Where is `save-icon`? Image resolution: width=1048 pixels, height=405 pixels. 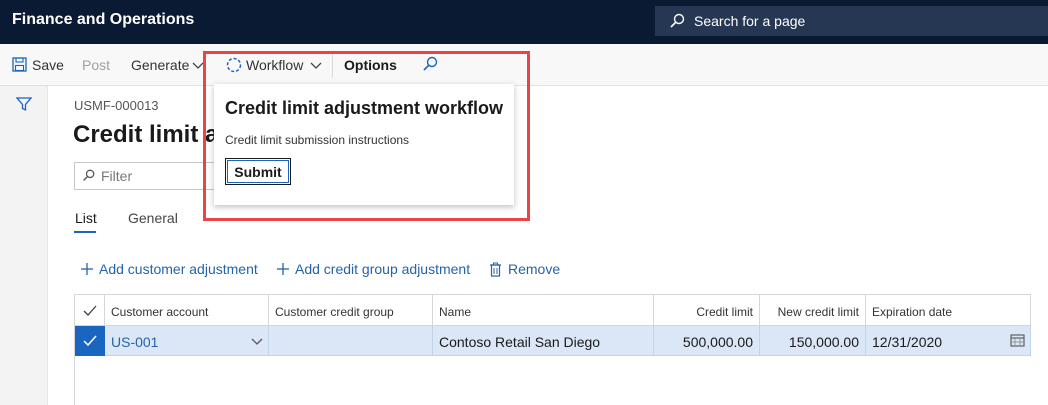
save-icon is located at coordinates (19, 64).